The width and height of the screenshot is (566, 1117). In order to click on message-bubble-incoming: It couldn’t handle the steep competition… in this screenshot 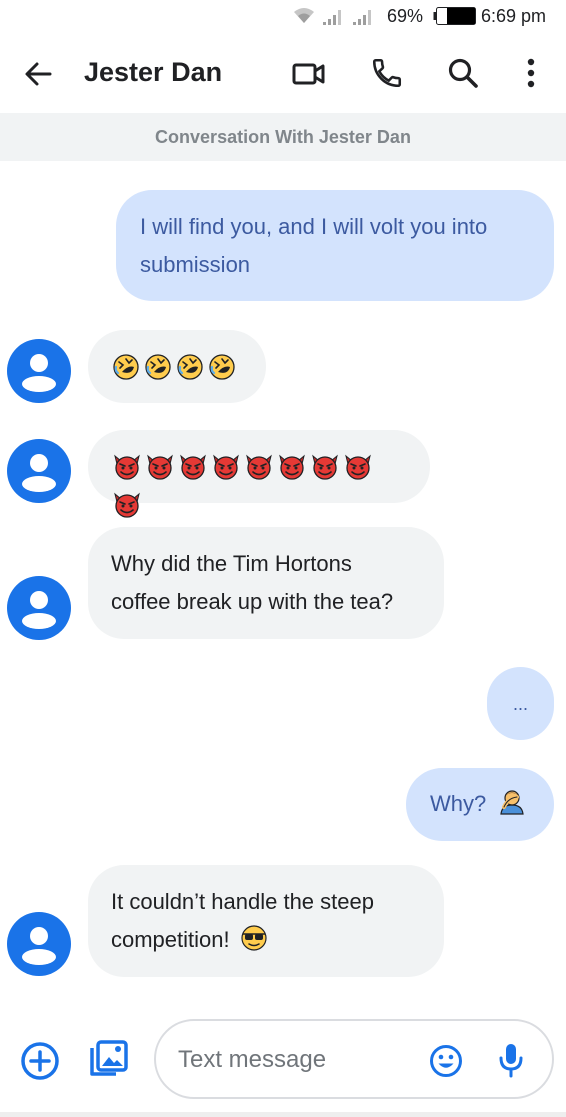, I will do `click(266, 921)`.